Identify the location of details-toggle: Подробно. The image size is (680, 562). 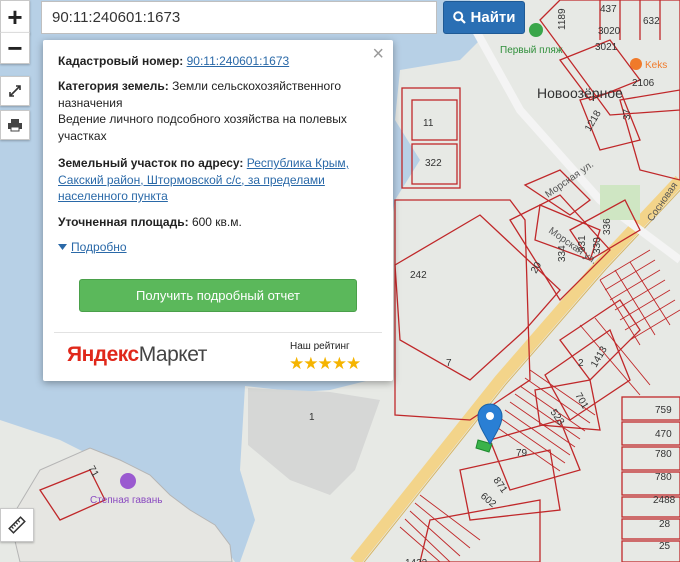
(92, 247).